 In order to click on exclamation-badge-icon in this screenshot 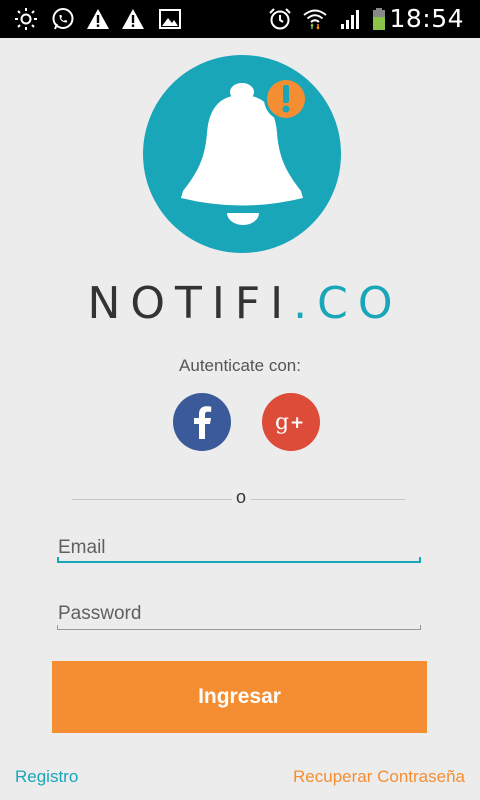, I will do `click(286, 99)`.